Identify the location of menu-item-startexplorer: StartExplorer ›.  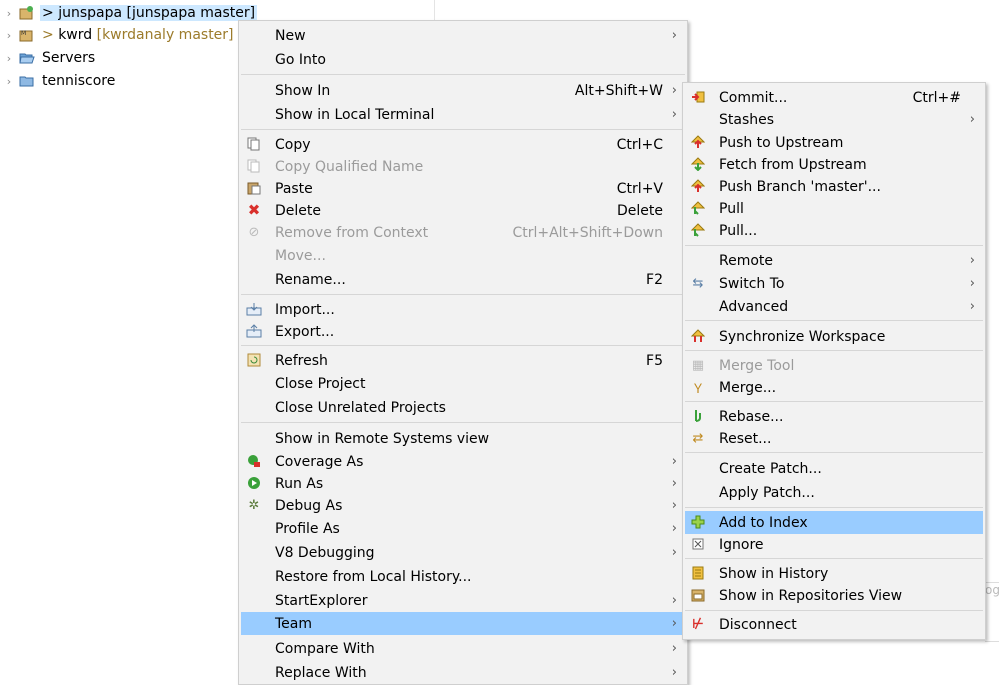
(463, 600).